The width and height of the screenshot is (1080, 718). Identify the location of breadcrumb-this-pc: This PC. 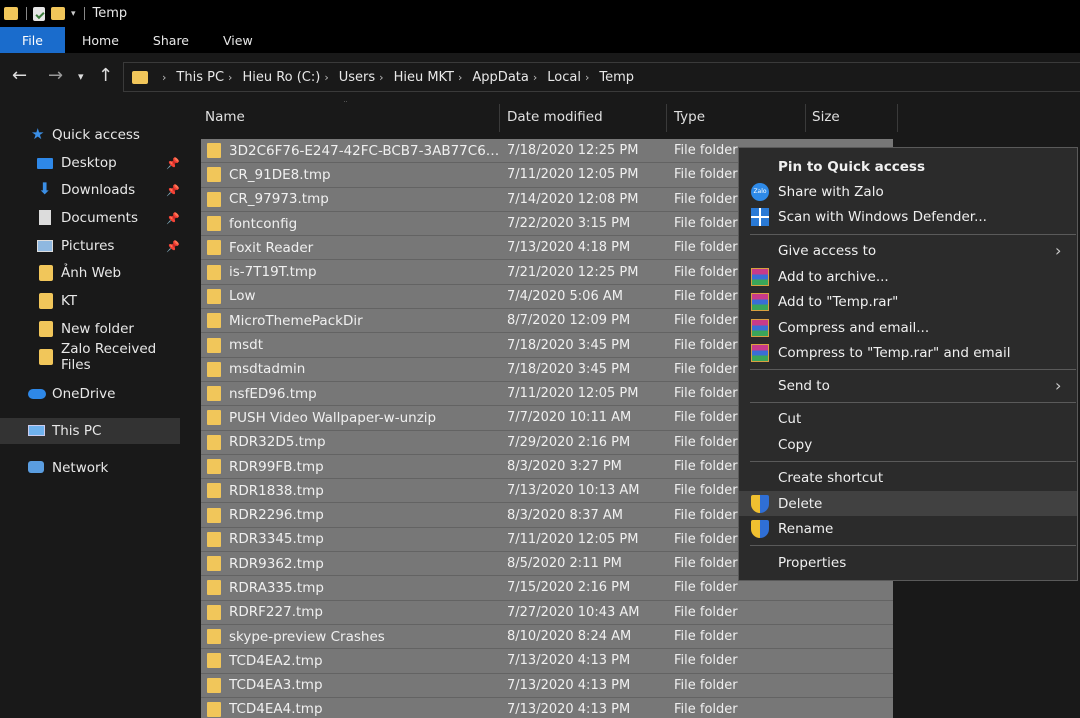
(200, 77).